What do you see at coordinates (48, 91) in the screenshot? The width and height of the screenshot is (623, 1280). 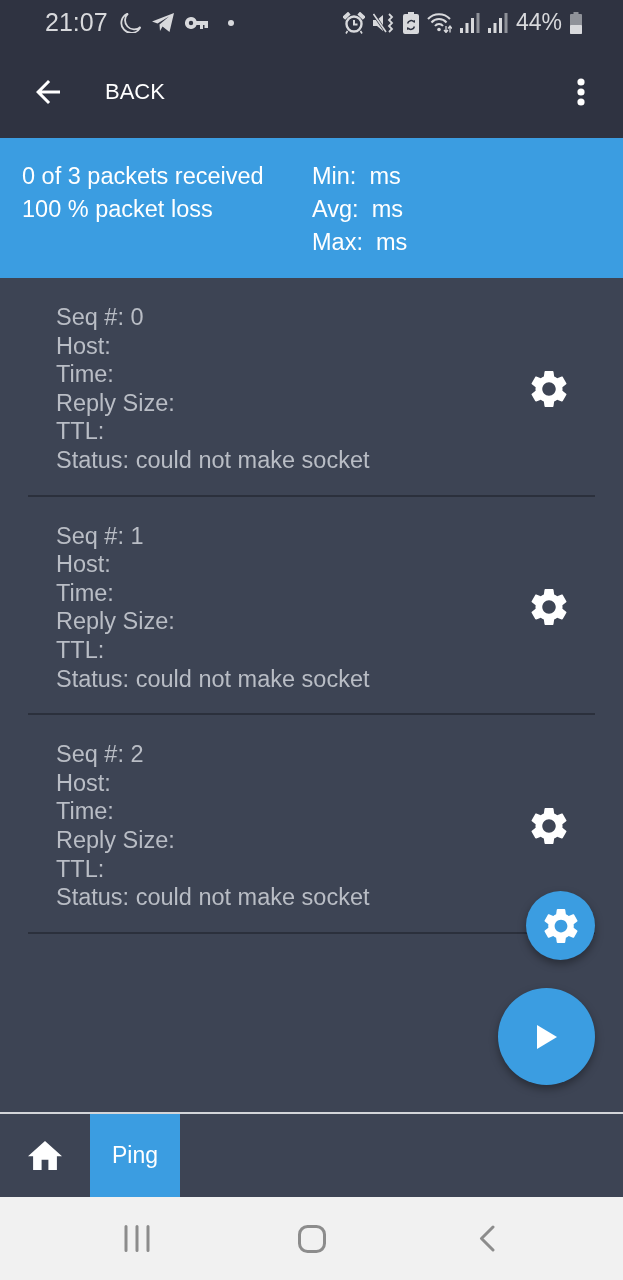 I see `arrow-left-icon` at bounding box center [48, 91].